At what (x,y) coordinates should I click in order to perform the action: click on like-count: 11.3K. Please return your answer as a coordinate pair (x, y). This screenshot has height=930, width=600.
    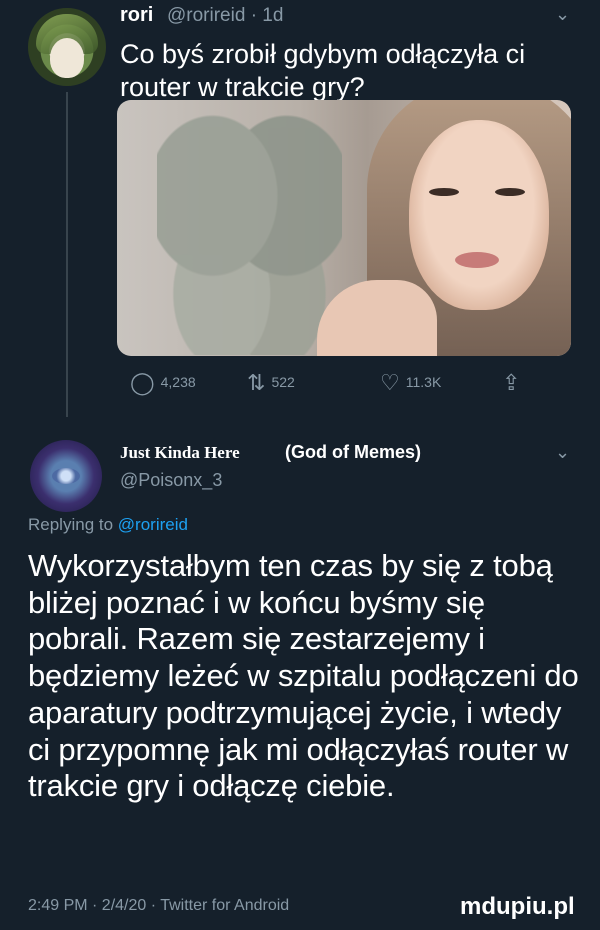
    Looking at the image, I should click on (423, 382).